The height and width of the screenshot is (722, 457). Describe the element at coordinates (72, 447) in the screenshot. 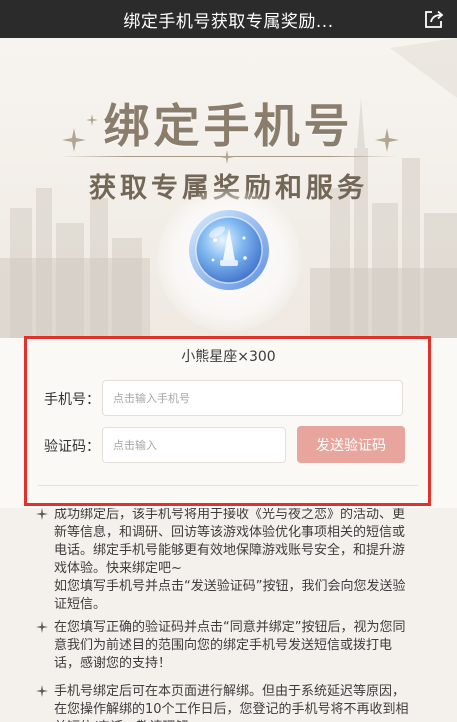

I see `code-label: 验证码：` at that location.